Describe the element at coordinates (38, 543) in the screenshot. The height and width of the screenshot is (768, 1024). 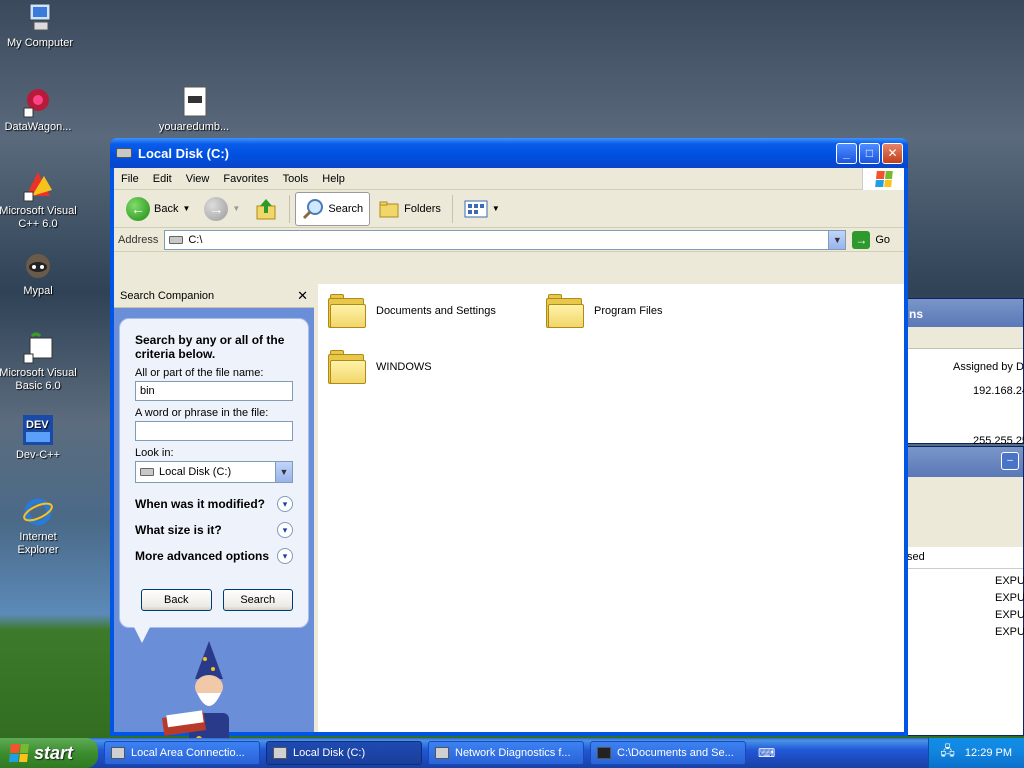
I see `desktop-icon-label: Internet Explorer` at that location.